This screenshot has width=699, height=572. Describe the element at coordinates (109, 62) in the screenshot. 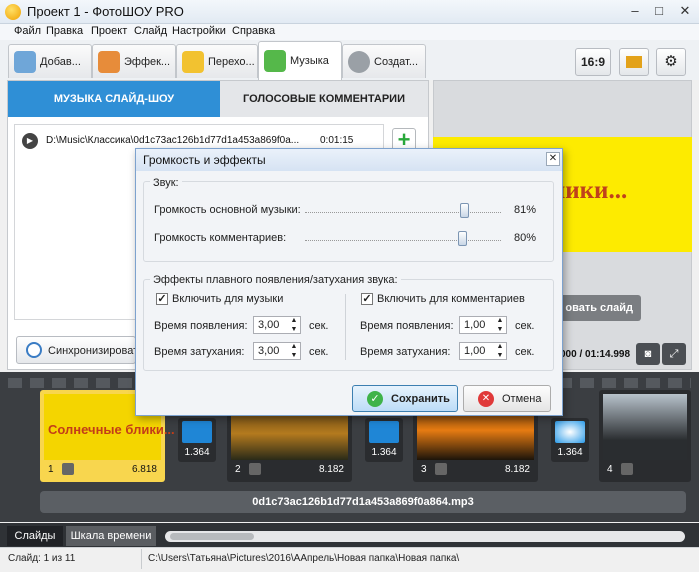

I see `palette-icon` at that location.